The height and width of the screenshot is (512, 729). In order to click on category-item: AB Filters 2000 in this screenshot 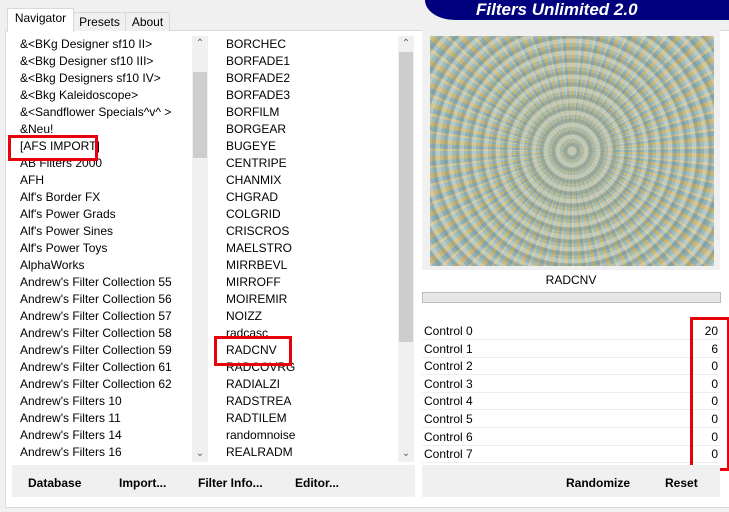, I will do `click(102, 163)`.